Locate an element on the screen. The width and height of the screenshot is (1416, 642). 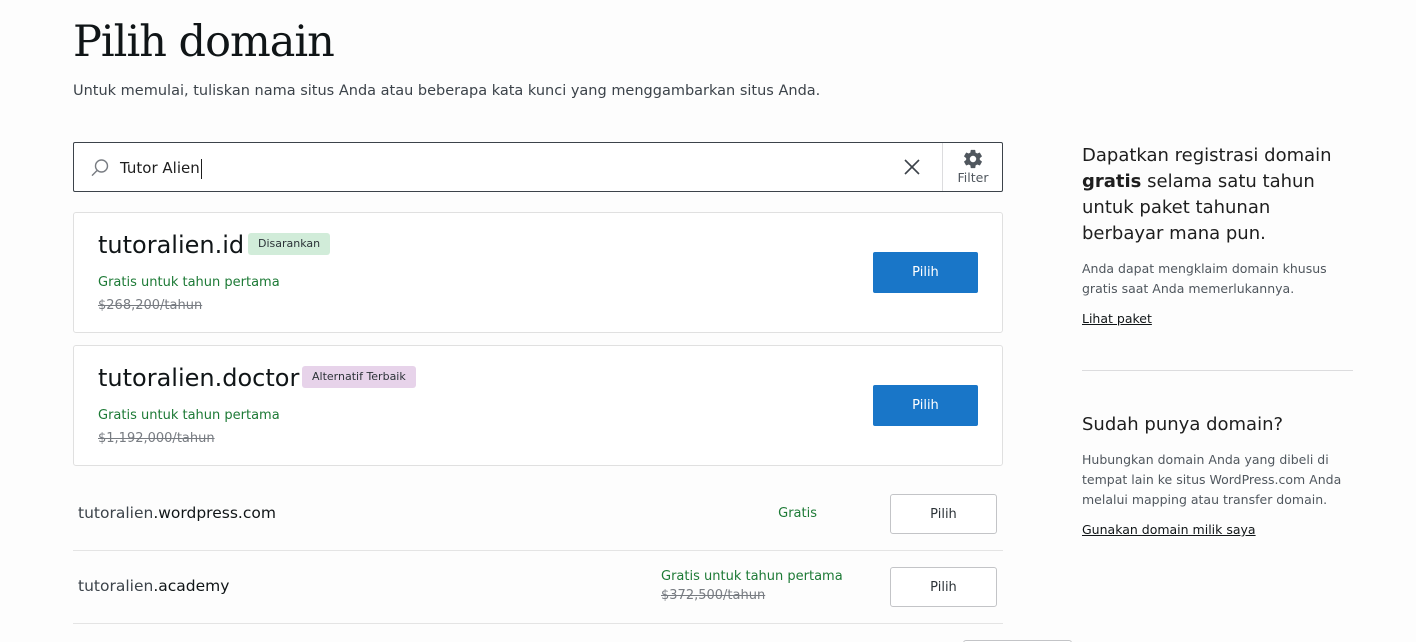
sidebar-divider is located at coordinates (1217, 370).